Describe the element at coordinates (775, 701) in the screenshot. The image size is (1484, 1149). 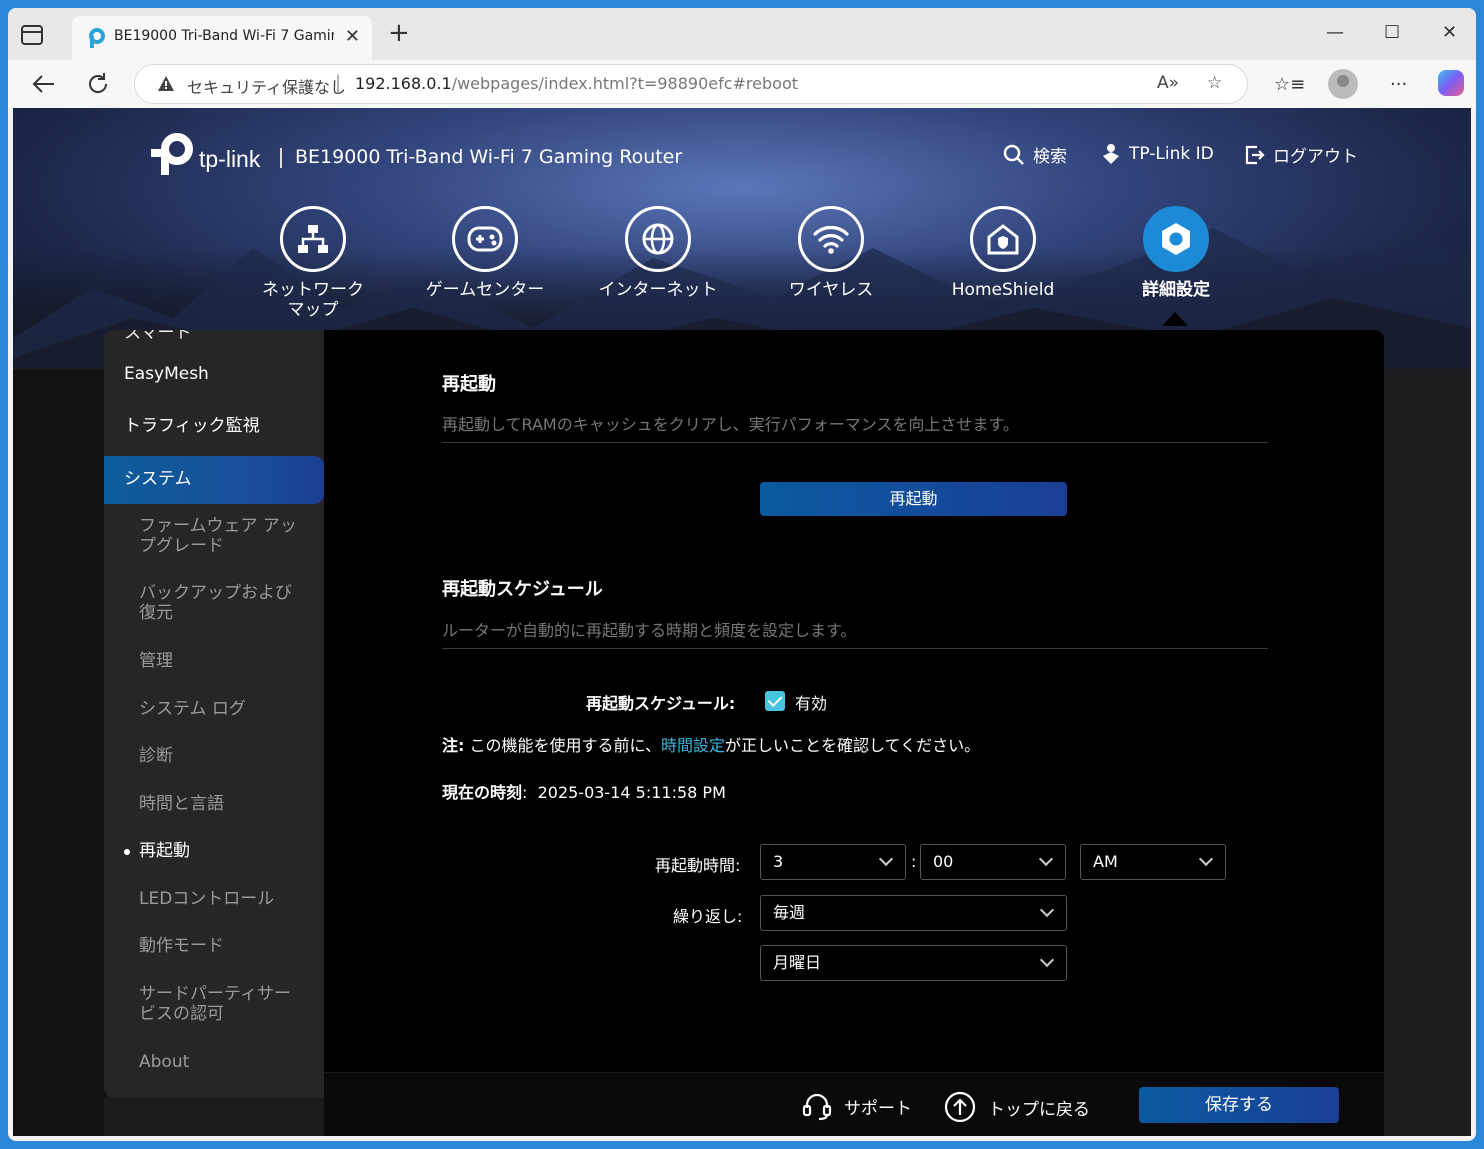
I see `schedule-enable-checkbox` at that location.